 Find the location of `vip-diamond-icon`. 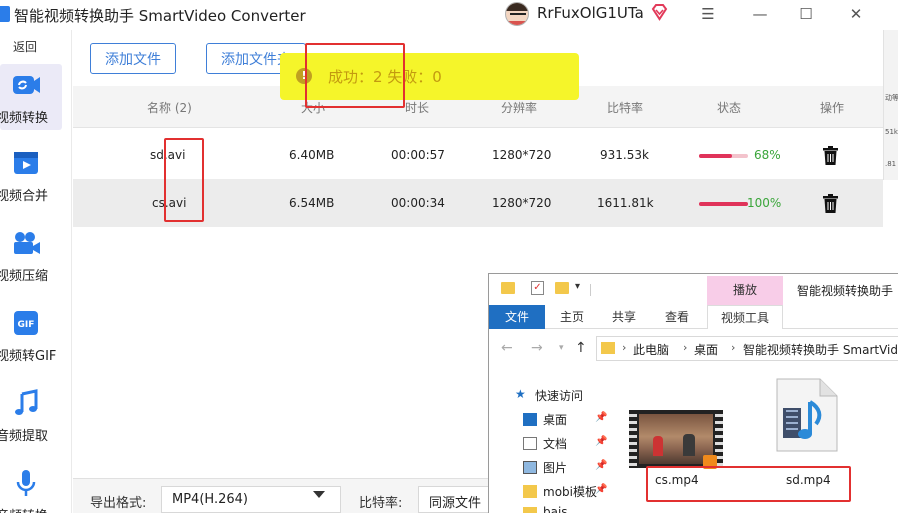

vip-diamond-icon is located at coordinates (659, 12).